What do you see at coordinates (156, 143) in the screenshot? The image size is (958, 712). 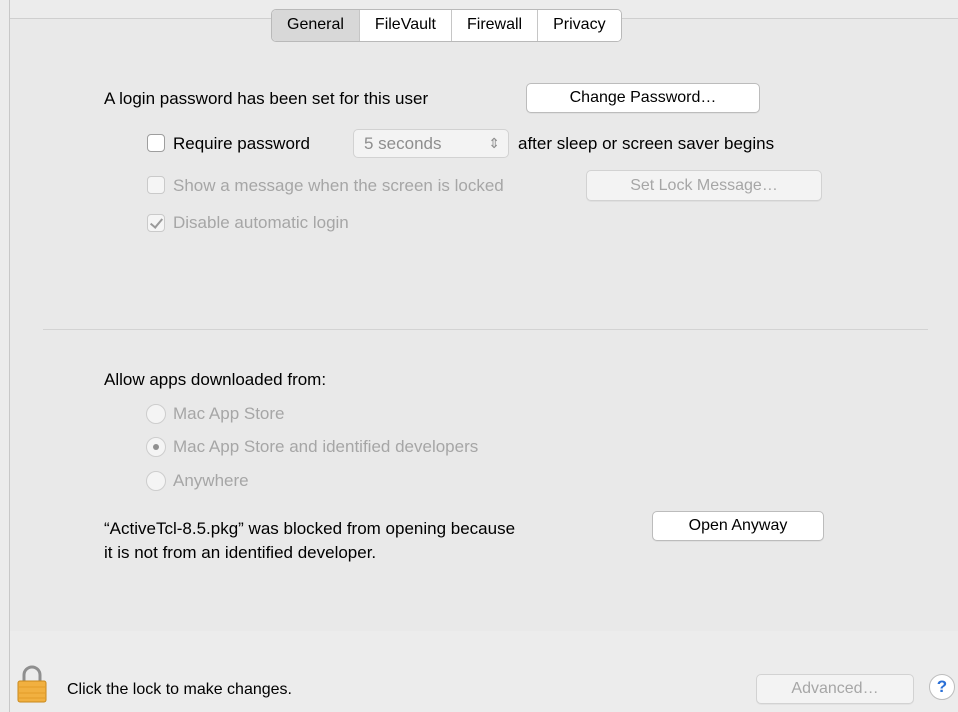 I see `require-password-checkbox` at bounding box center [156, 143].